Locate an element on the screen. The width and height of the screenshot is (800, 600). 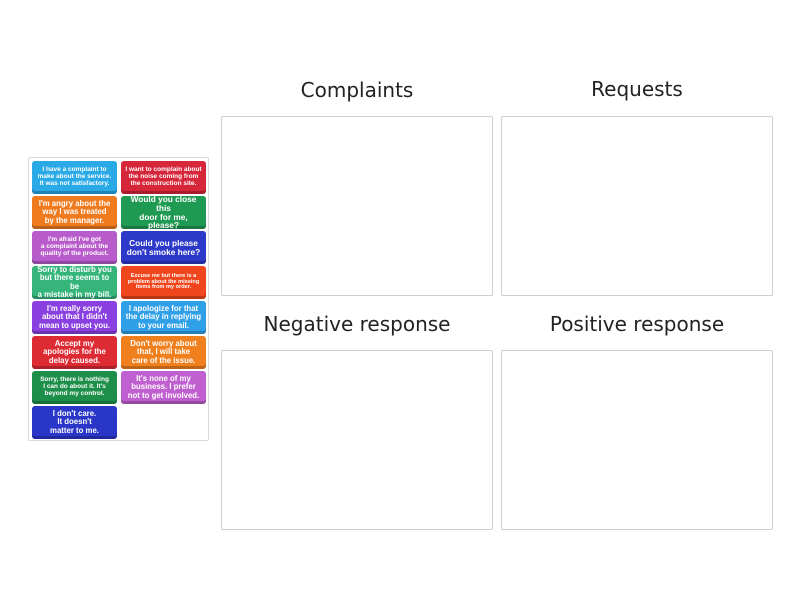
drop-zone-positive-response is located at coordinates (637, 440).